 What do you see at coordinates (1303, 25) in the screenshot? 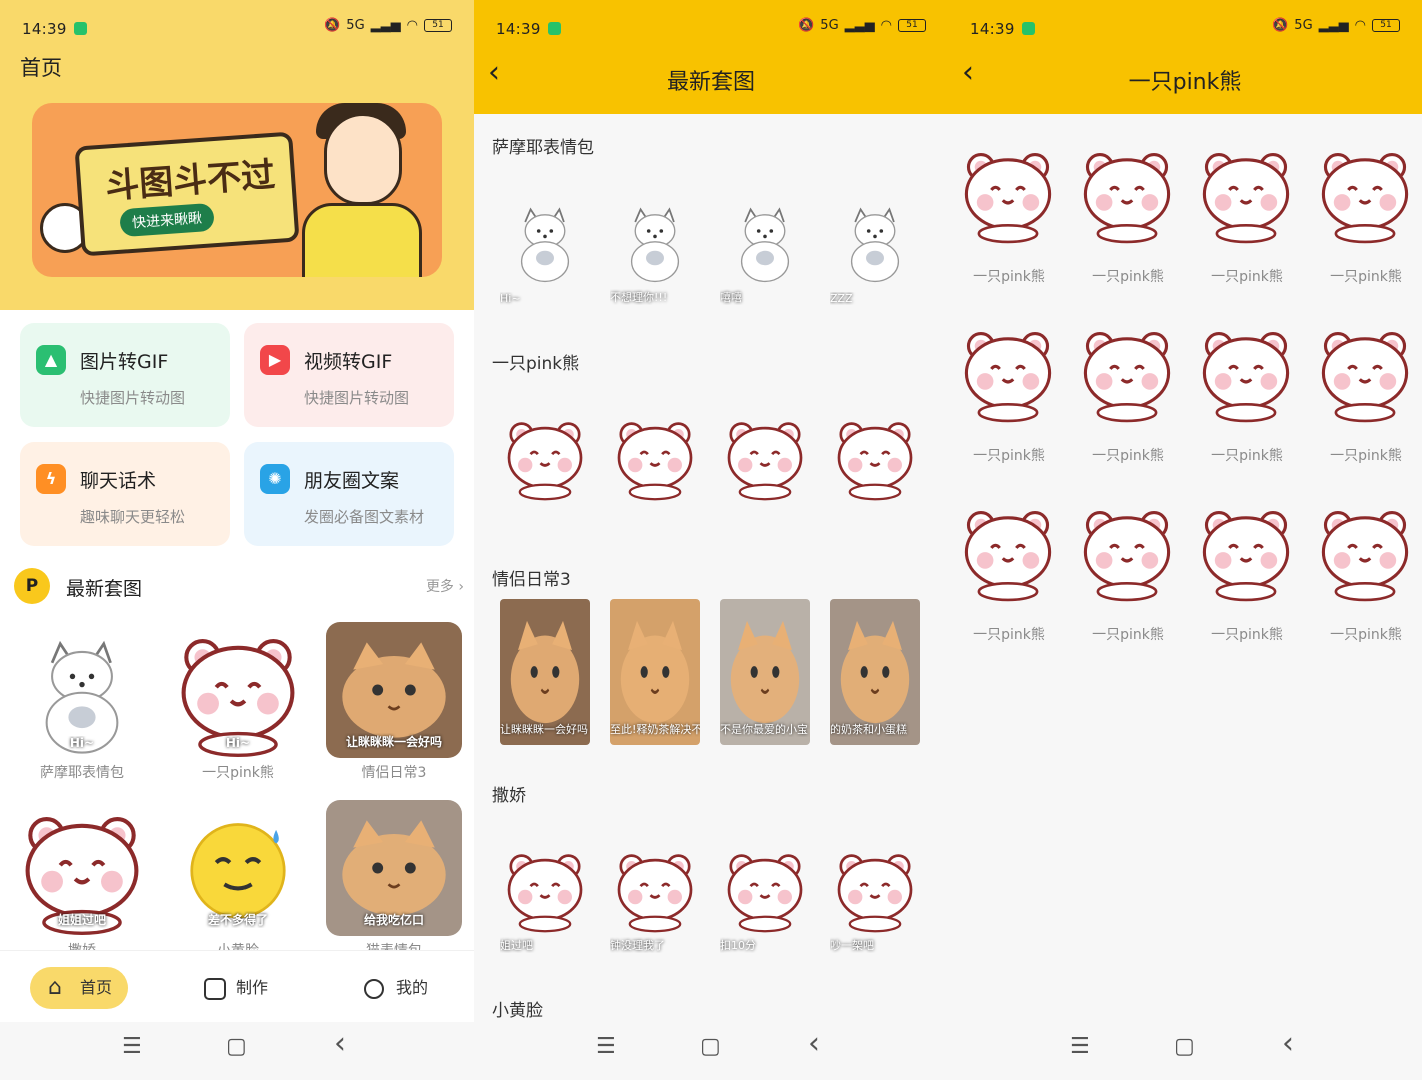
I see `network-label: 5G` at bounding box center [1303, 25].